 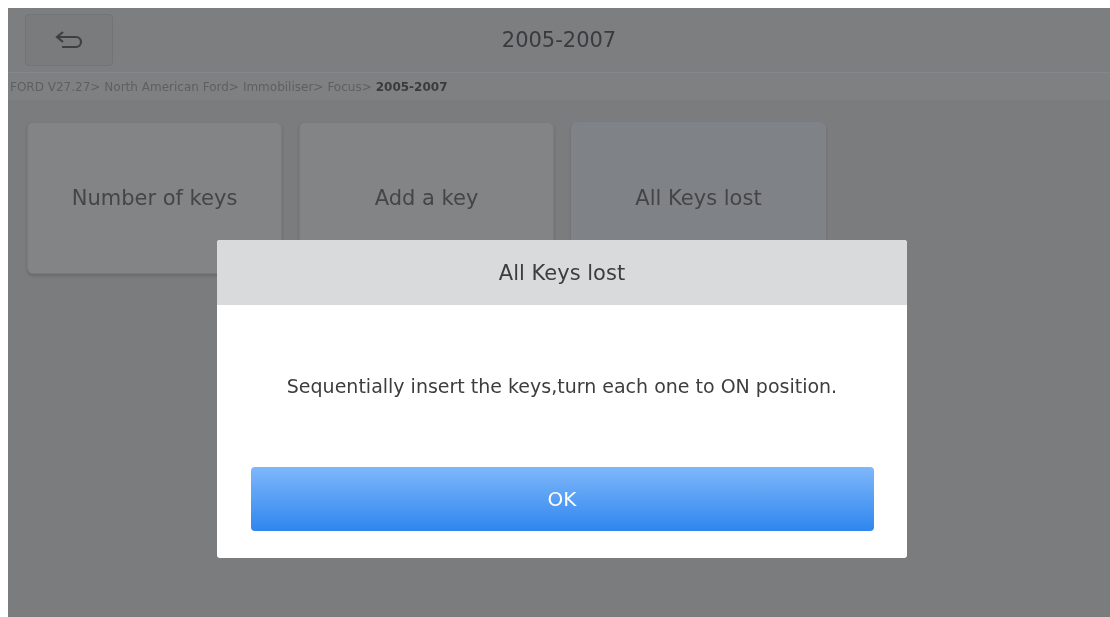 What do you see at coordinates (559, 40) in the screenshot?
I see `screen-title: 2005-2007` at bounding box center [559, 40].